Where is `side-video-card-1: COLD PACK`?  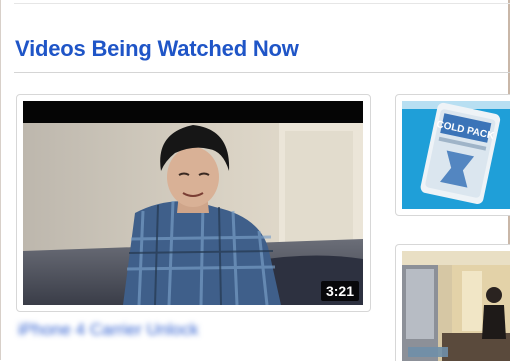
side-video-card-1: COLD PACK is located at coordinates (452, 155).